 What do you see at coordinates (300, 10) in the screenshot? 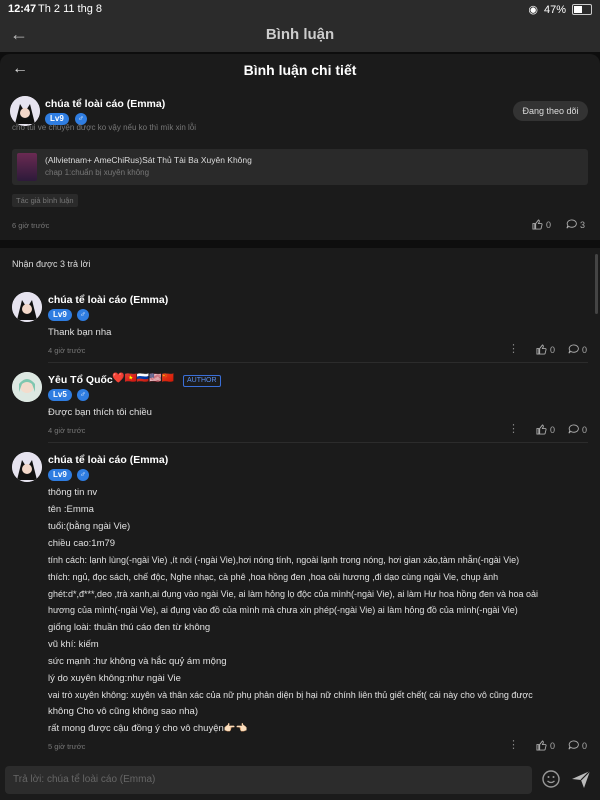
I see `status-bar: 12:47 Th 2 11 thg 8 ◉ 47%` at bounding box center [300, 10].